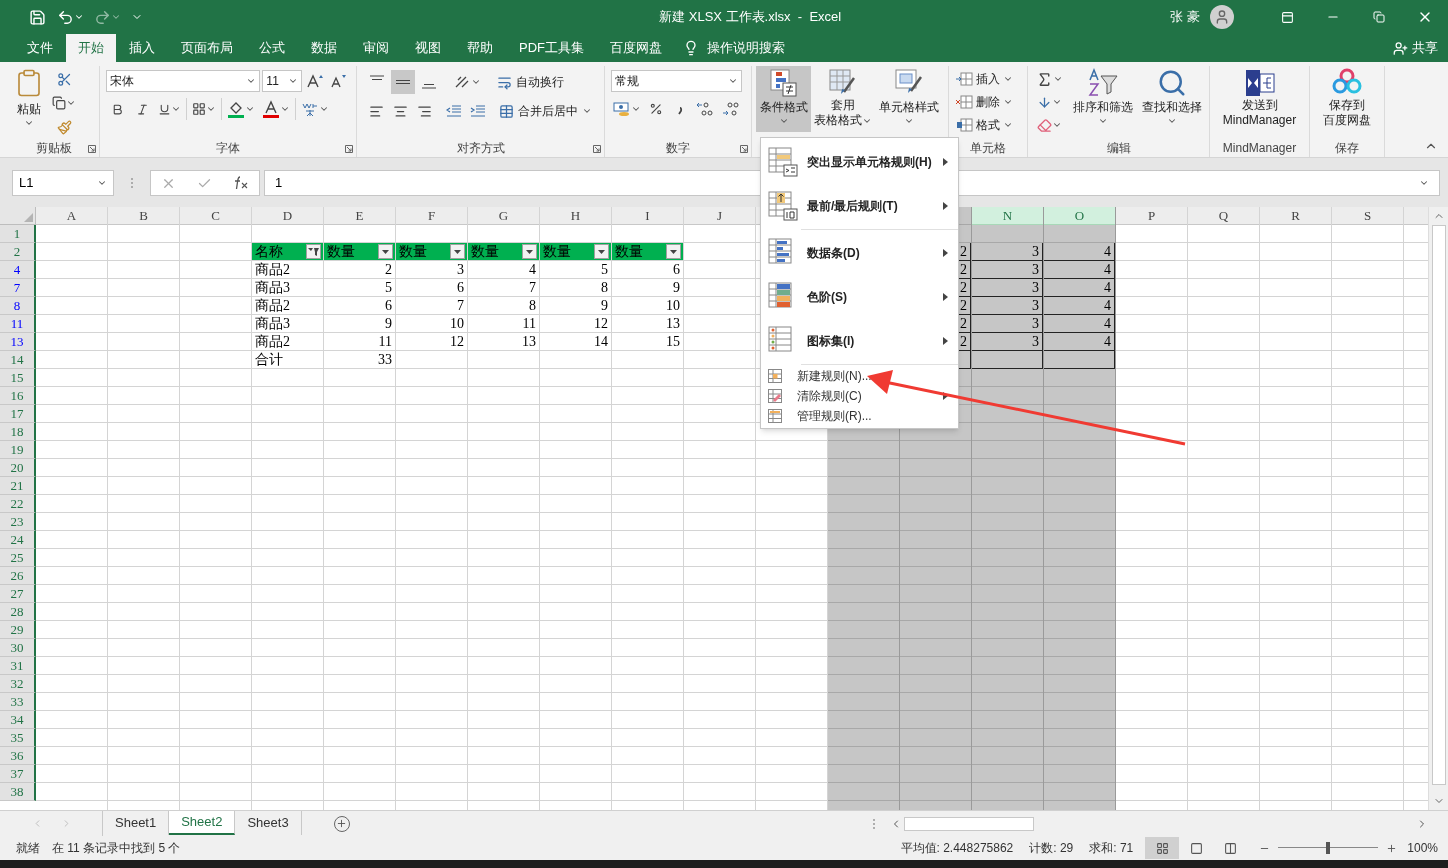 This screenshot has width=1448, height=868. What do you see at coordinates (18, 792) in the screenshot?
I see `row-header: 38` at bounding box center [18, 792].